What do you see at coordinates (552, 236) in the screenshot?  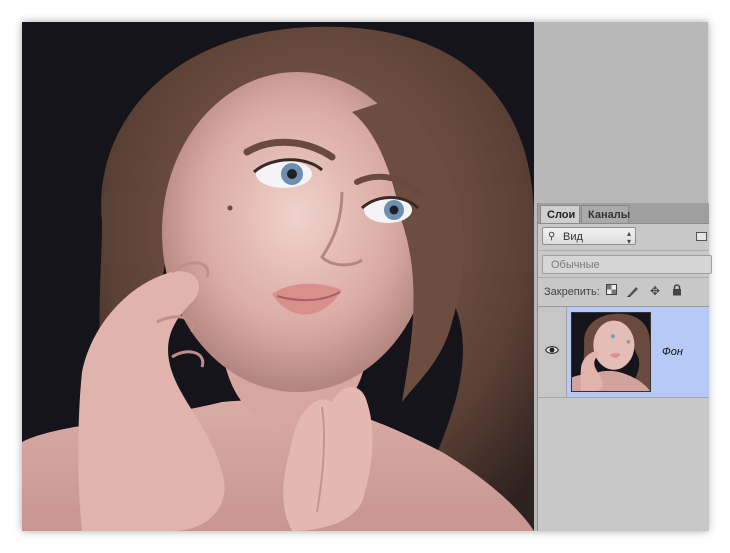 I see `search-icon: ⚲` at bounding box center [552, 236].